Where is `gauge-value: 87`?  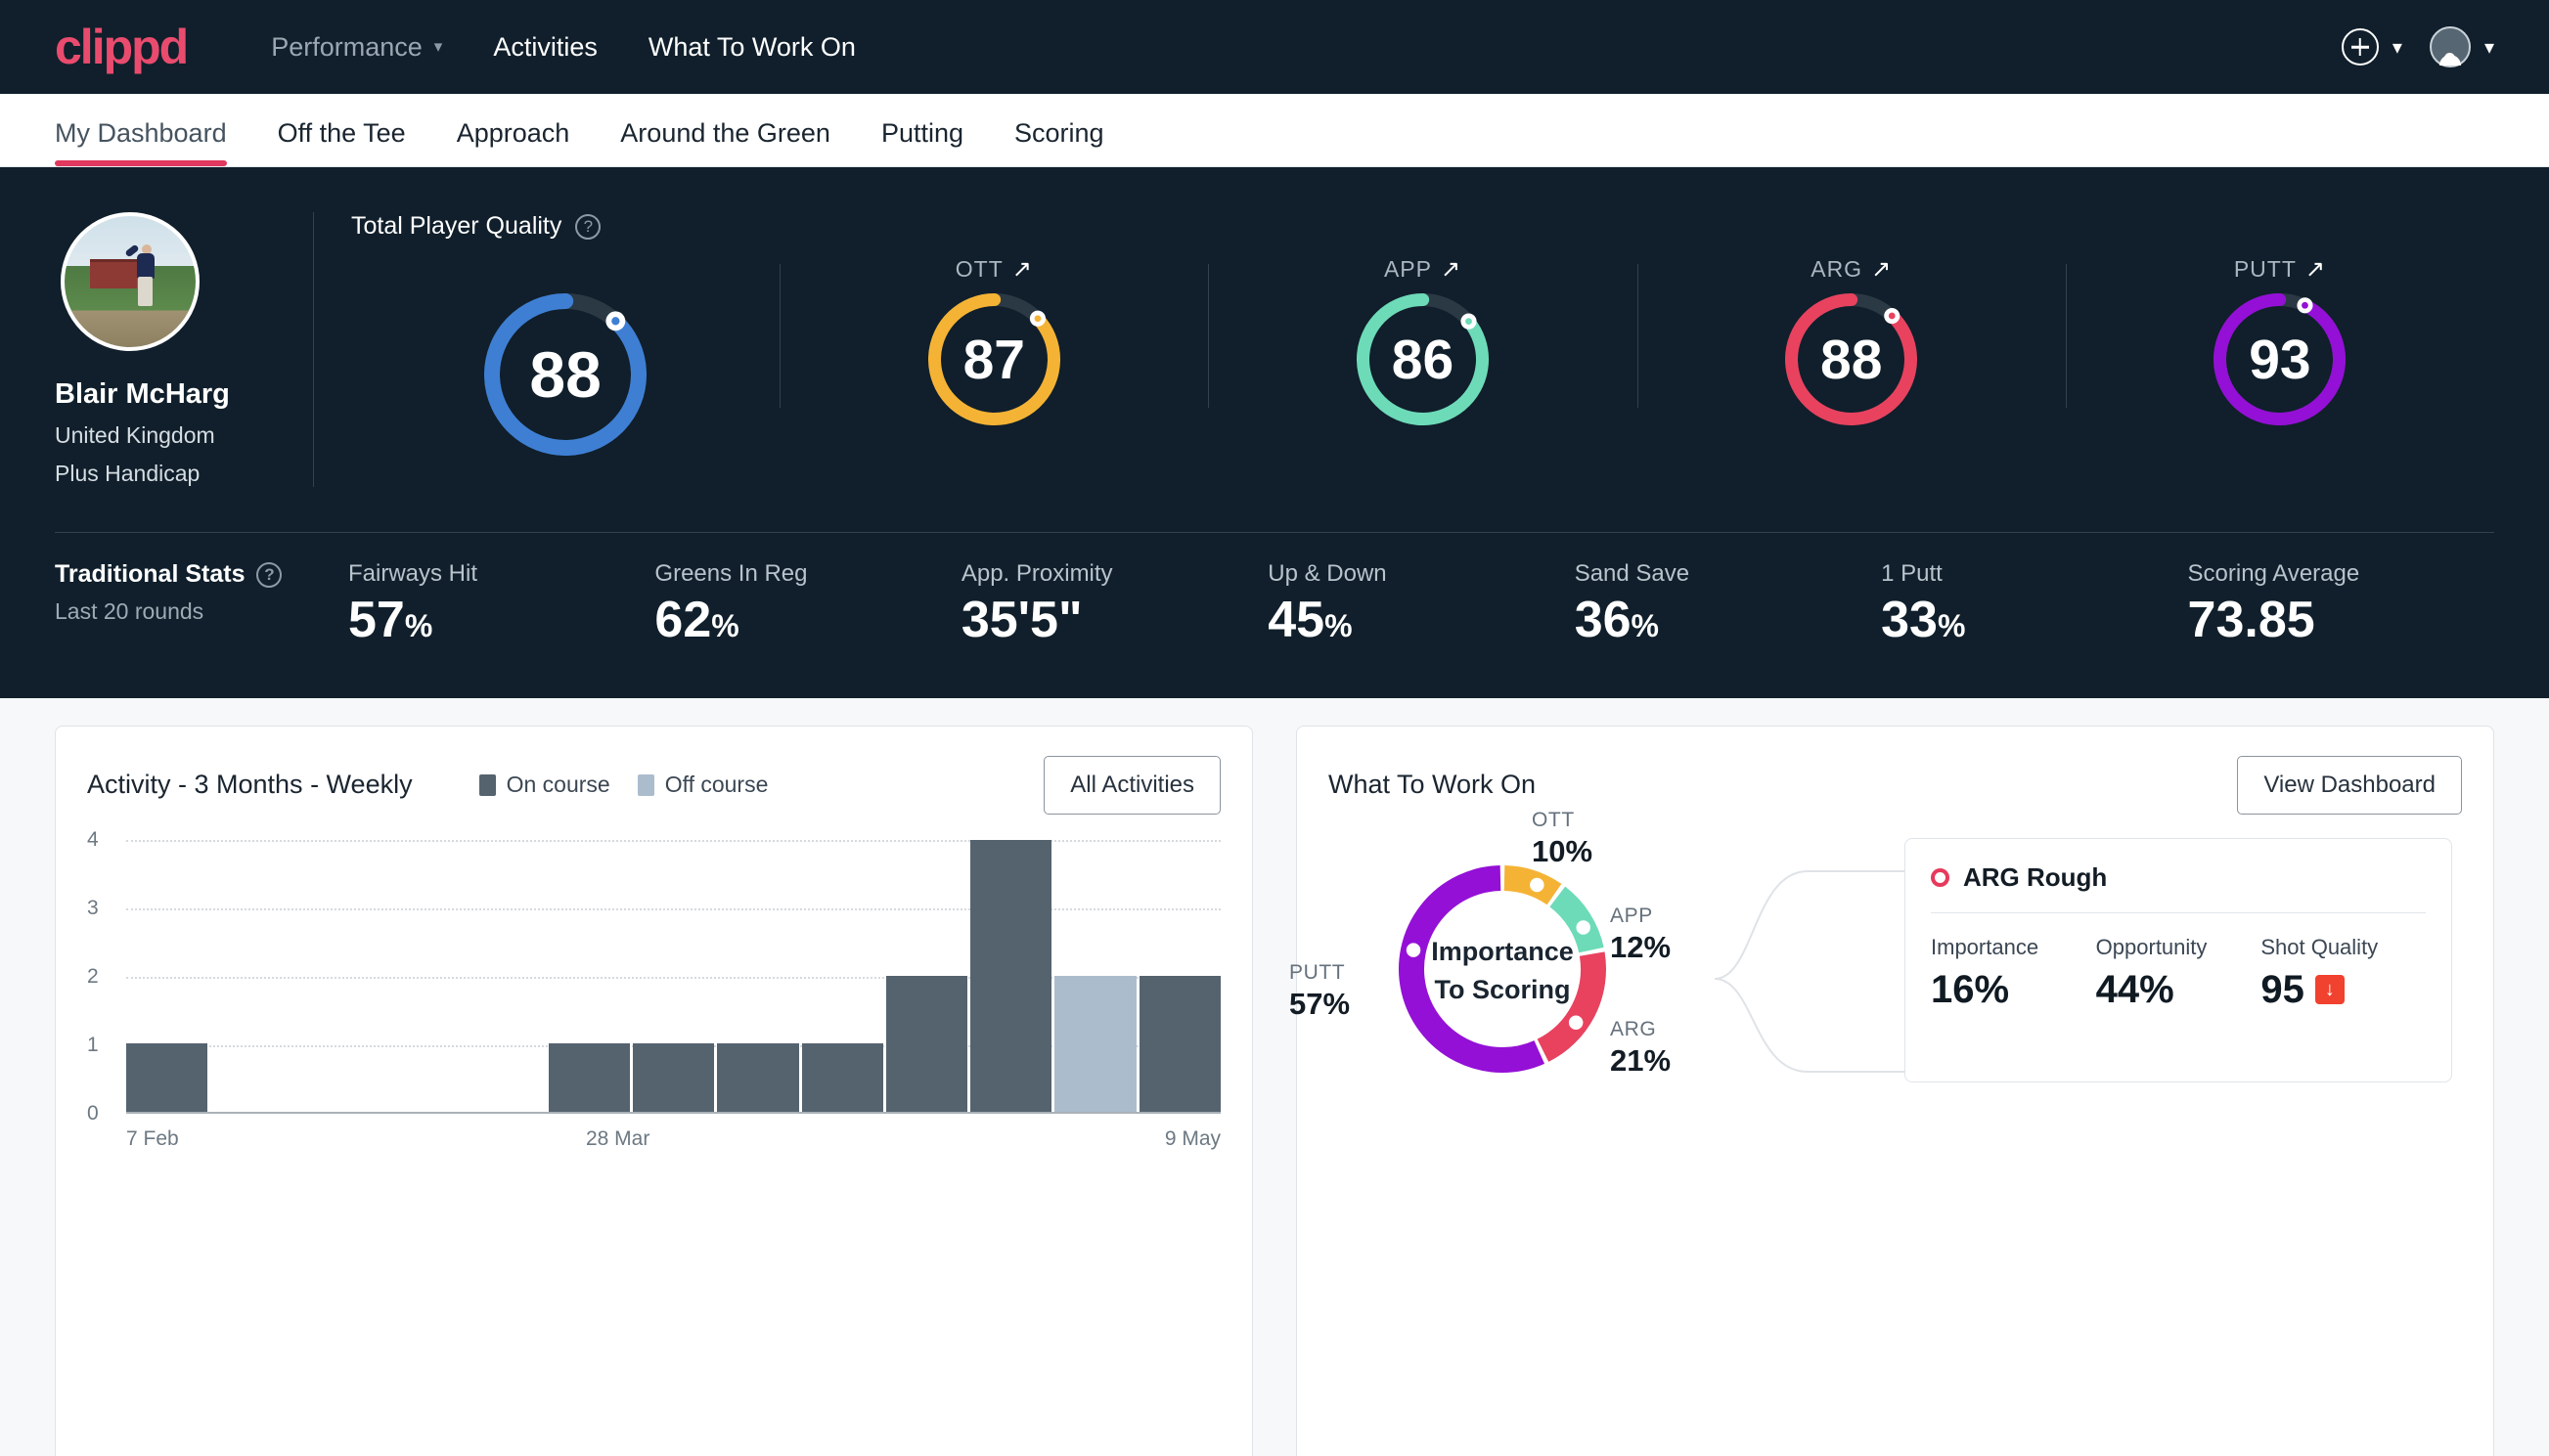 gauge-value: 87 is located at coordinates (994, 359).